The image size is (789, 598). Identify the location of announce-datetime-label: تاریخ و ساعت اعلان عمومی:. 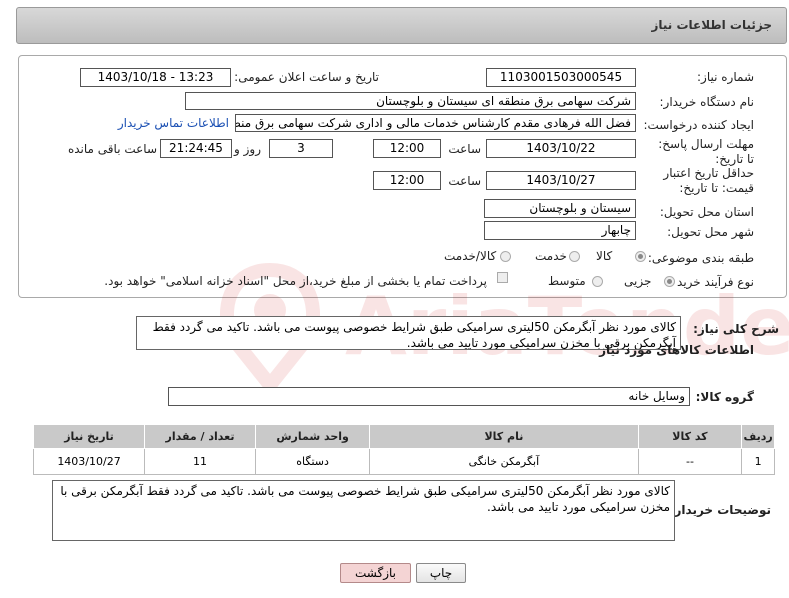
(306, 77).